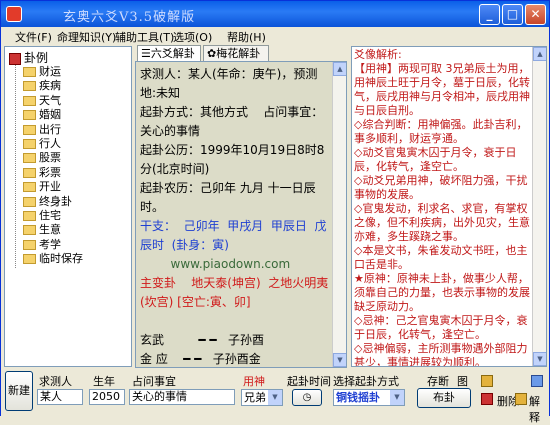 The width and height of the screenshot is (550, 425). Describe the element at coordinates (442, 292) in the screenshot. I see `analysis-line: ★原神：原神未上卦，做事少人帮，须靠自己的力量，也表示事物的发展缺乏原动力。` at that location.